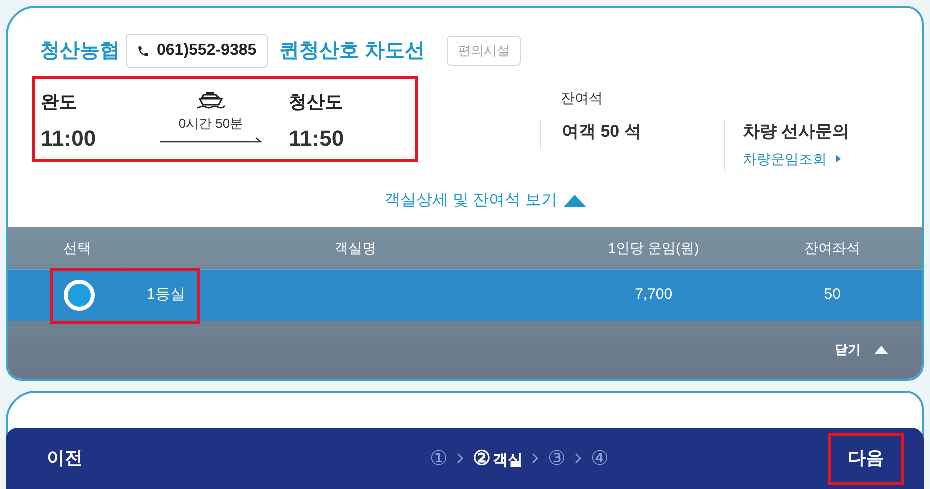 The image size is (930, 489). I want to click on departure-time: 11:00, so click(69, 139).